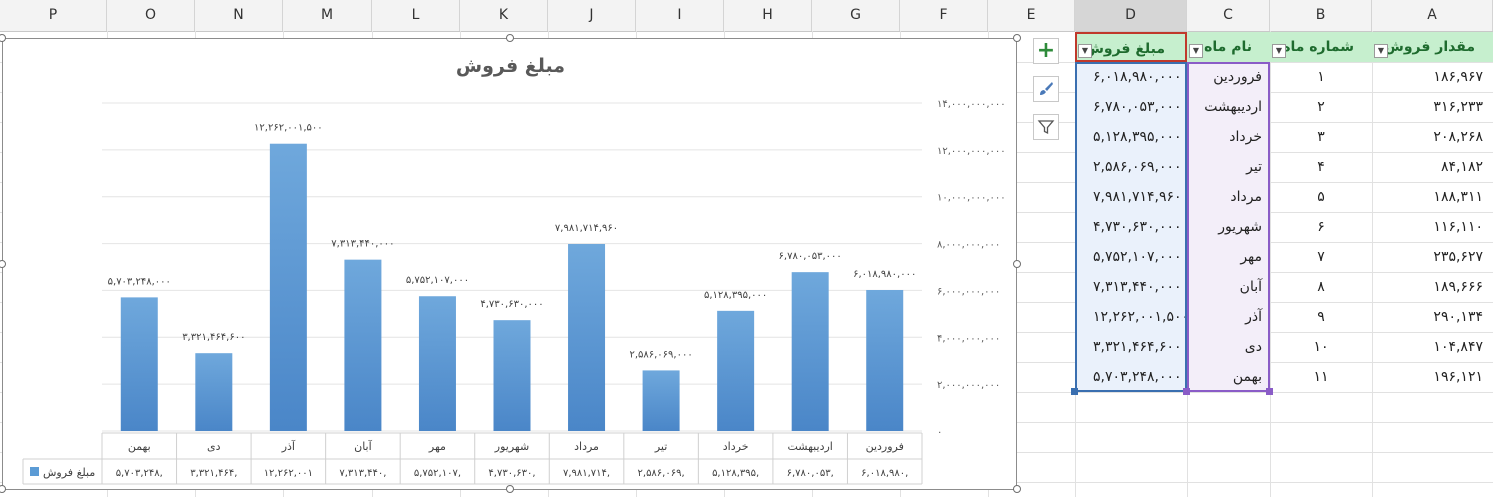 This screenshot has height=497, width=1493. I want to click on column-header-O: O, so click(151, 15).